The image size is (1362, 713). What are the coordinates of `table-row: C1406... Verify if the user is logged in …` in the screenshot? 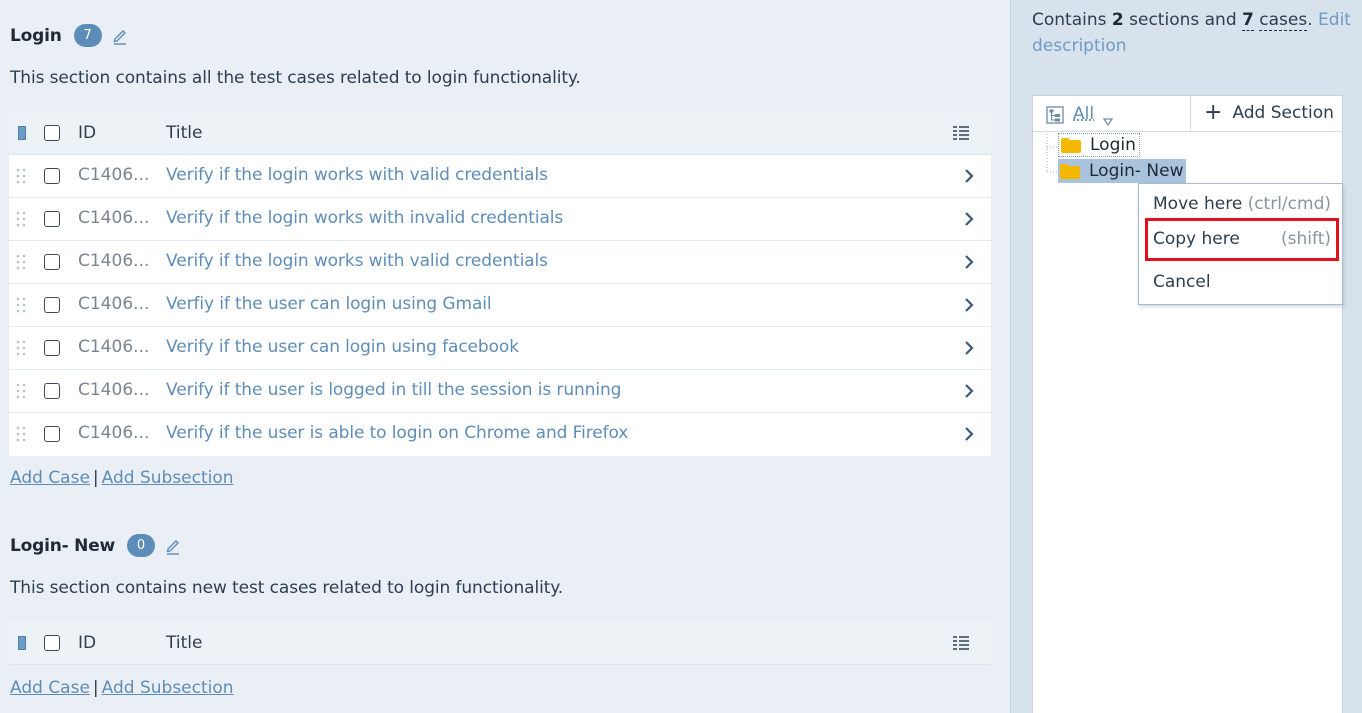 It's located at (500, 391).